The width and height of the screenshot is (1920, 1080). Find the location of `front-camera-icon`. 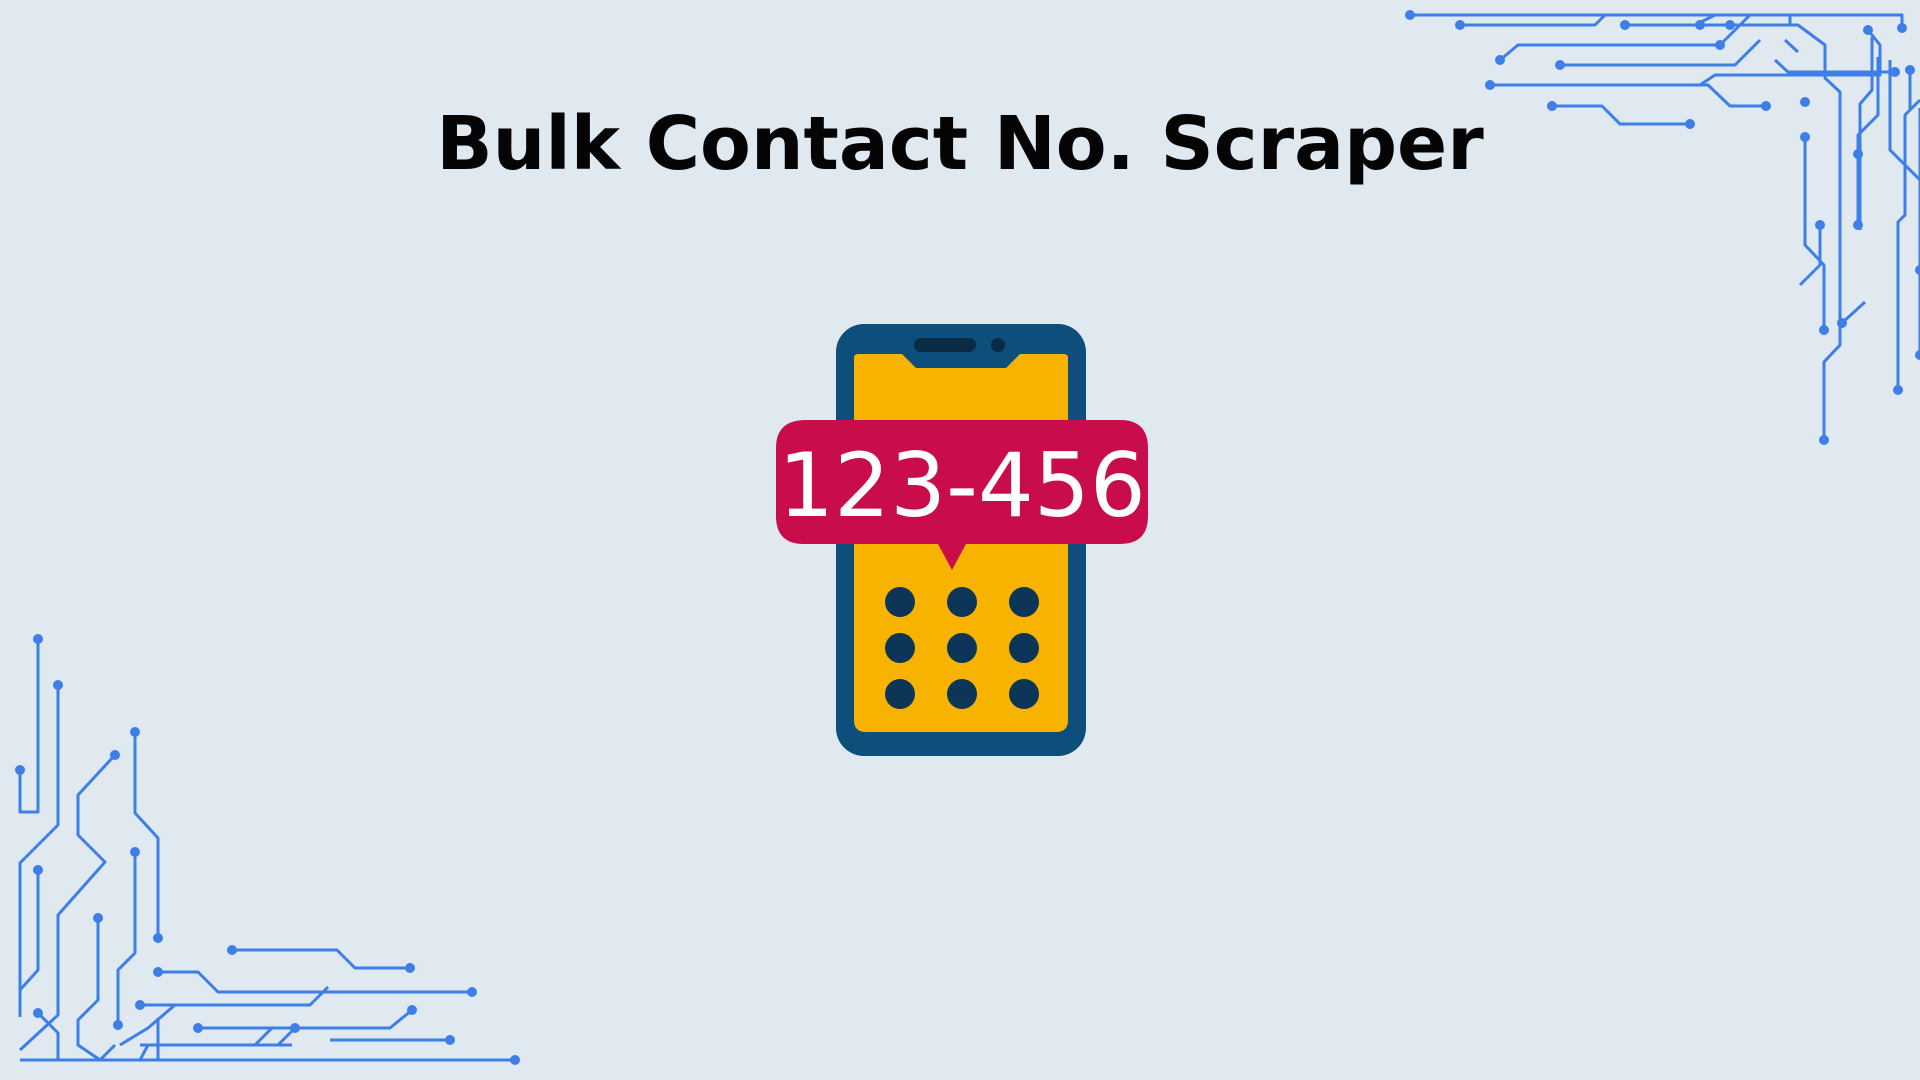

front-camera-icon is located at coordinates (998, 345).